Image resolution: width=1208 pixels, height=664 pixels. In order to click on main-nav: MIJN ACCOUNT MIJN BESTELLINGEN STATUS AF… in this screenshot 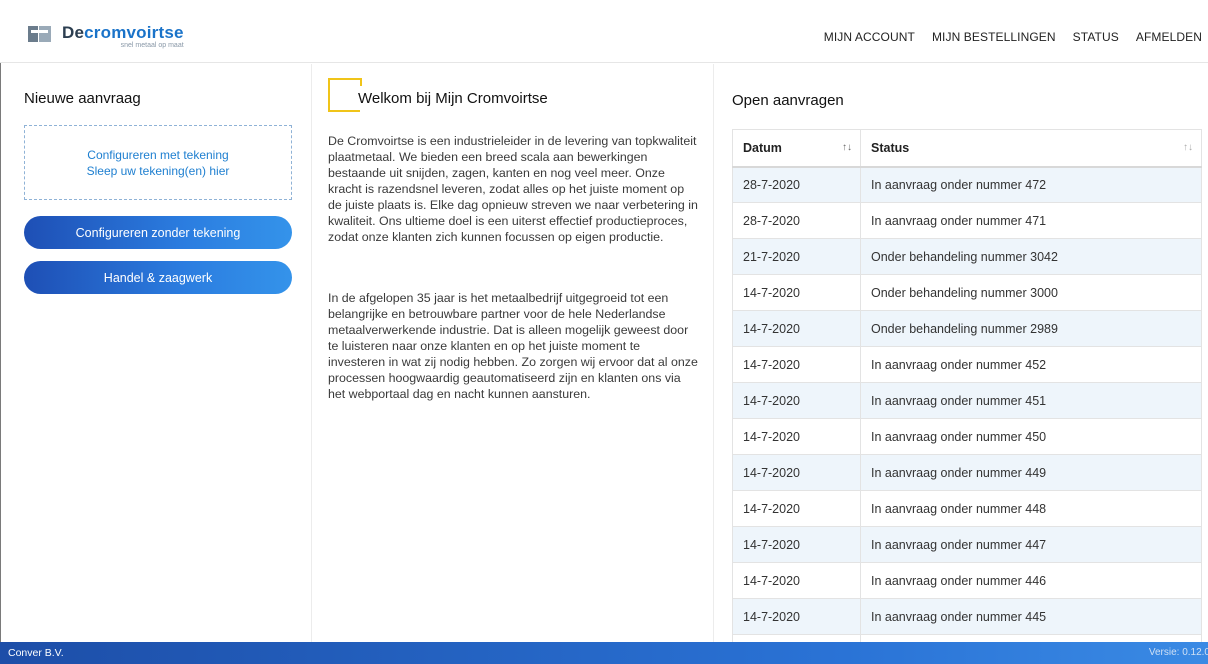, I will do `click(1004, 37)`.